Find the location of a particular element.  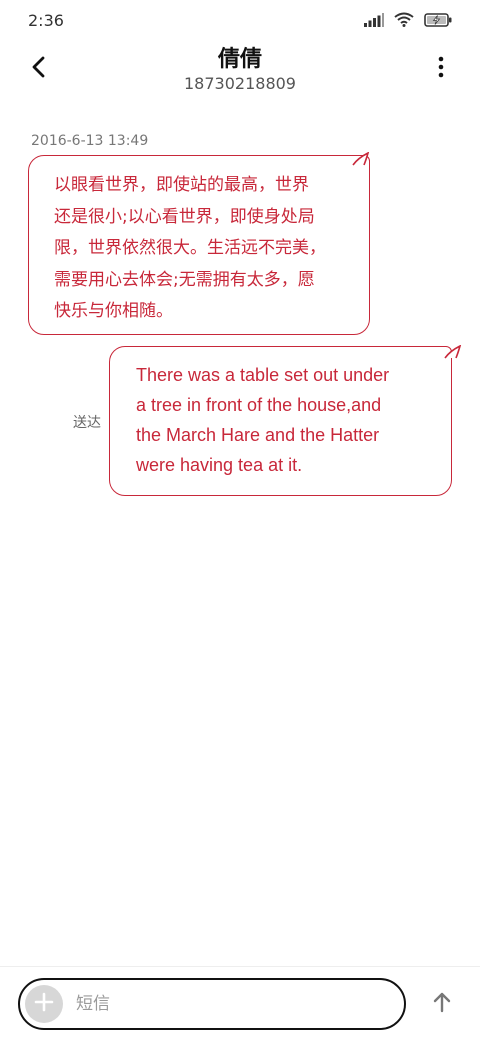

back-button is located at coordinates (39, 69).